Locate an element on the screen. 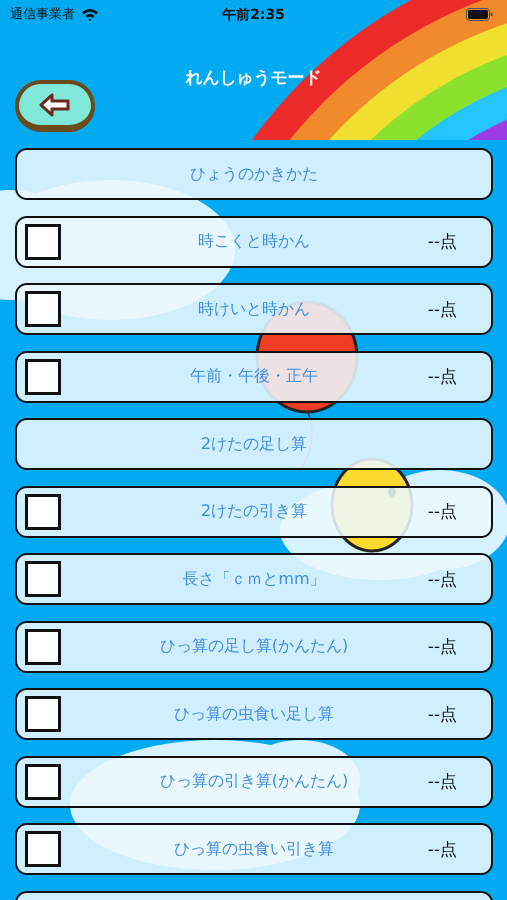 This screenshot has height=900, width=507. lesson-title: 午前・午後・正午 is located at coordinates (254, 376).